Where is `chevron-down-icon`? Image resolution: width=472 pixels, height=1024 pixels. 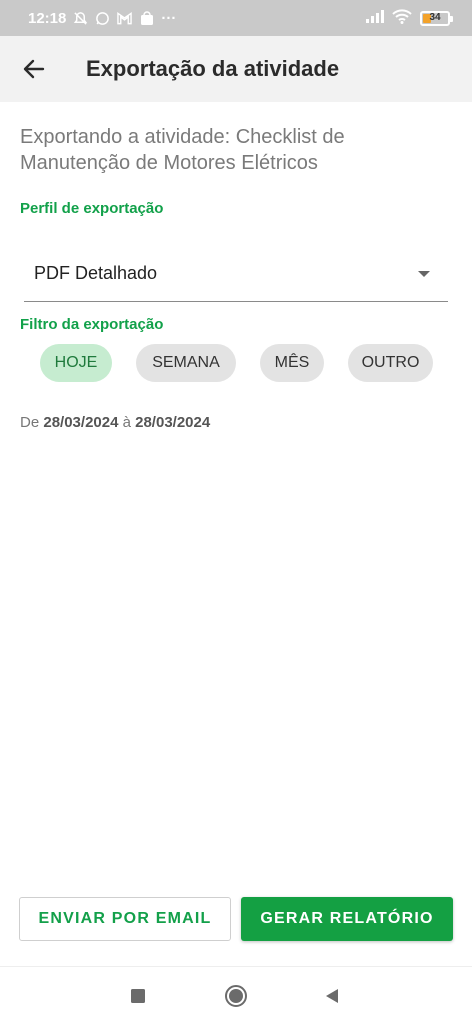 chevron-down-icon is located at coordinates (424, 273).